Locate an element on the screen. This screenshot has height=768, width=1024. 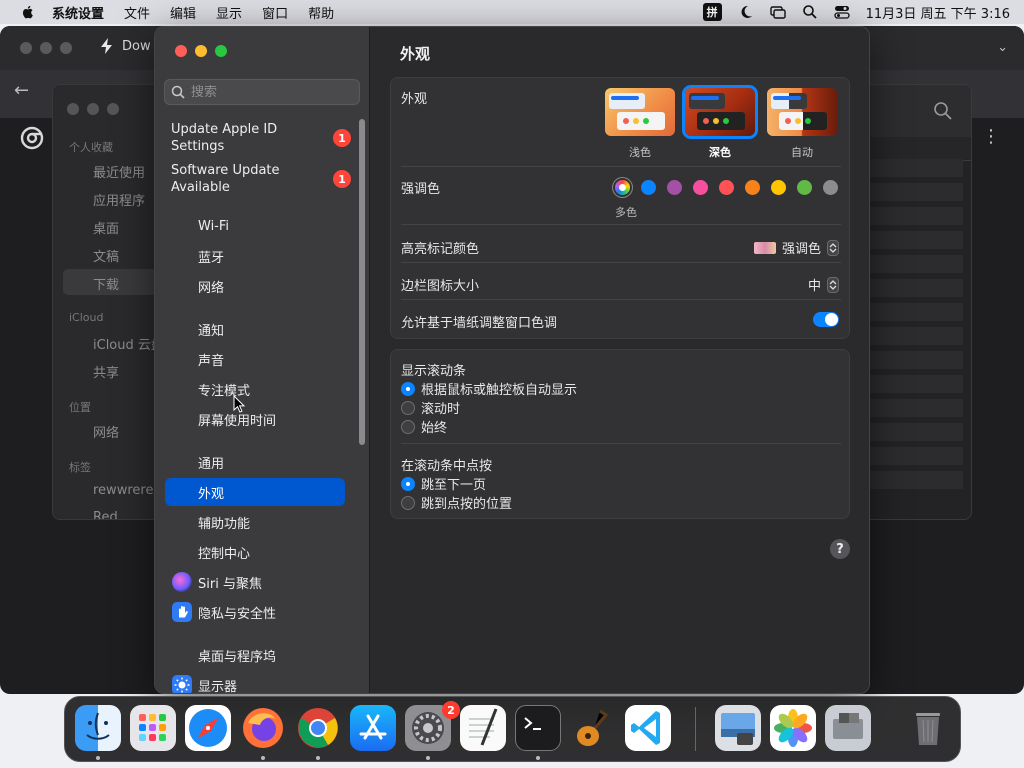
running-indicator is located at coordinates (263, 758).